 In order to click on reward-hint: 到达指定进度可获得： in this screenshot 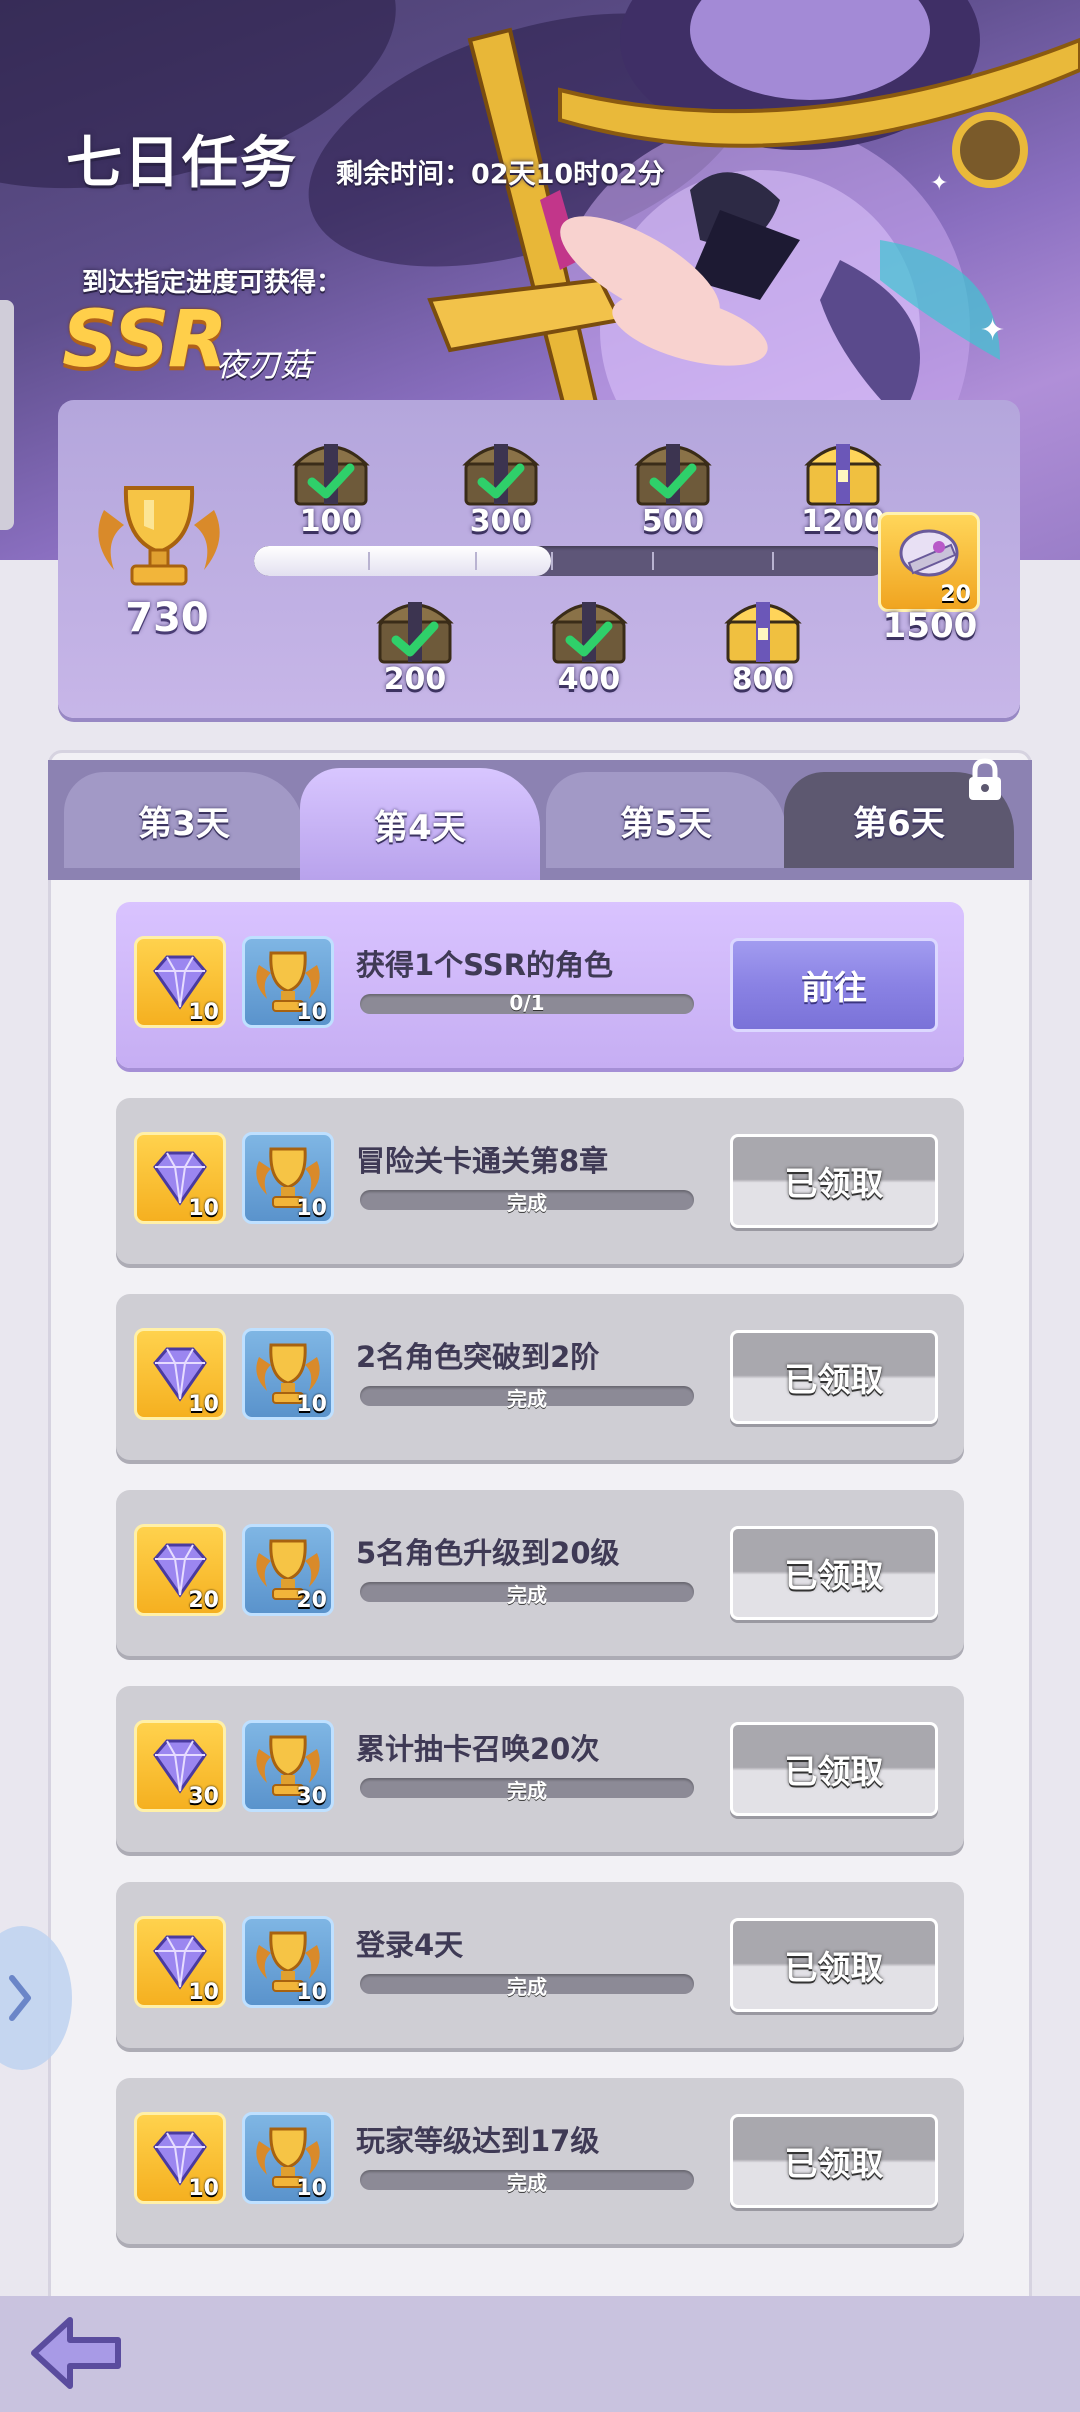, I will do `click(212, 283)`.